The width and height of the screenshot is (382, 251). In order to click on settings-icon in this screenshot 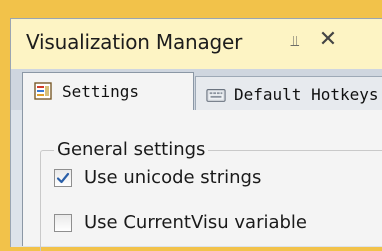, I will do `click(43, 91)`.